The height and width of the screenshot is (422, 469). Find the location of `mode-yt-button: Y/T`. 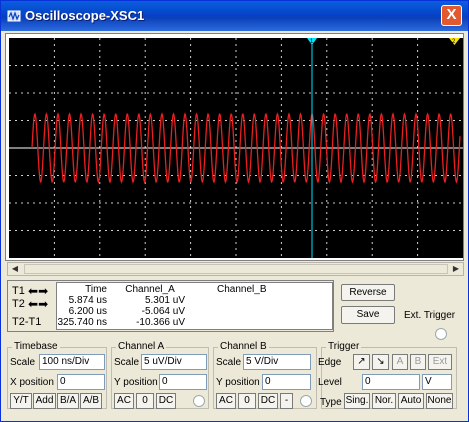

mode-yt-button: Y/T is located at coordinates (21, 401).